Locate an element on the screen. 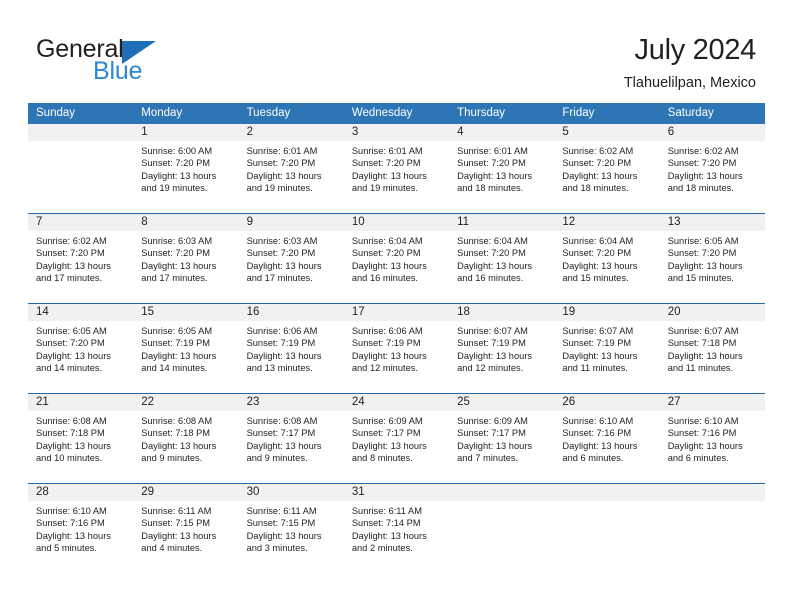 The image size is (792, 612). general-blue-logo: General Blue is located at coordinates (146, 63).